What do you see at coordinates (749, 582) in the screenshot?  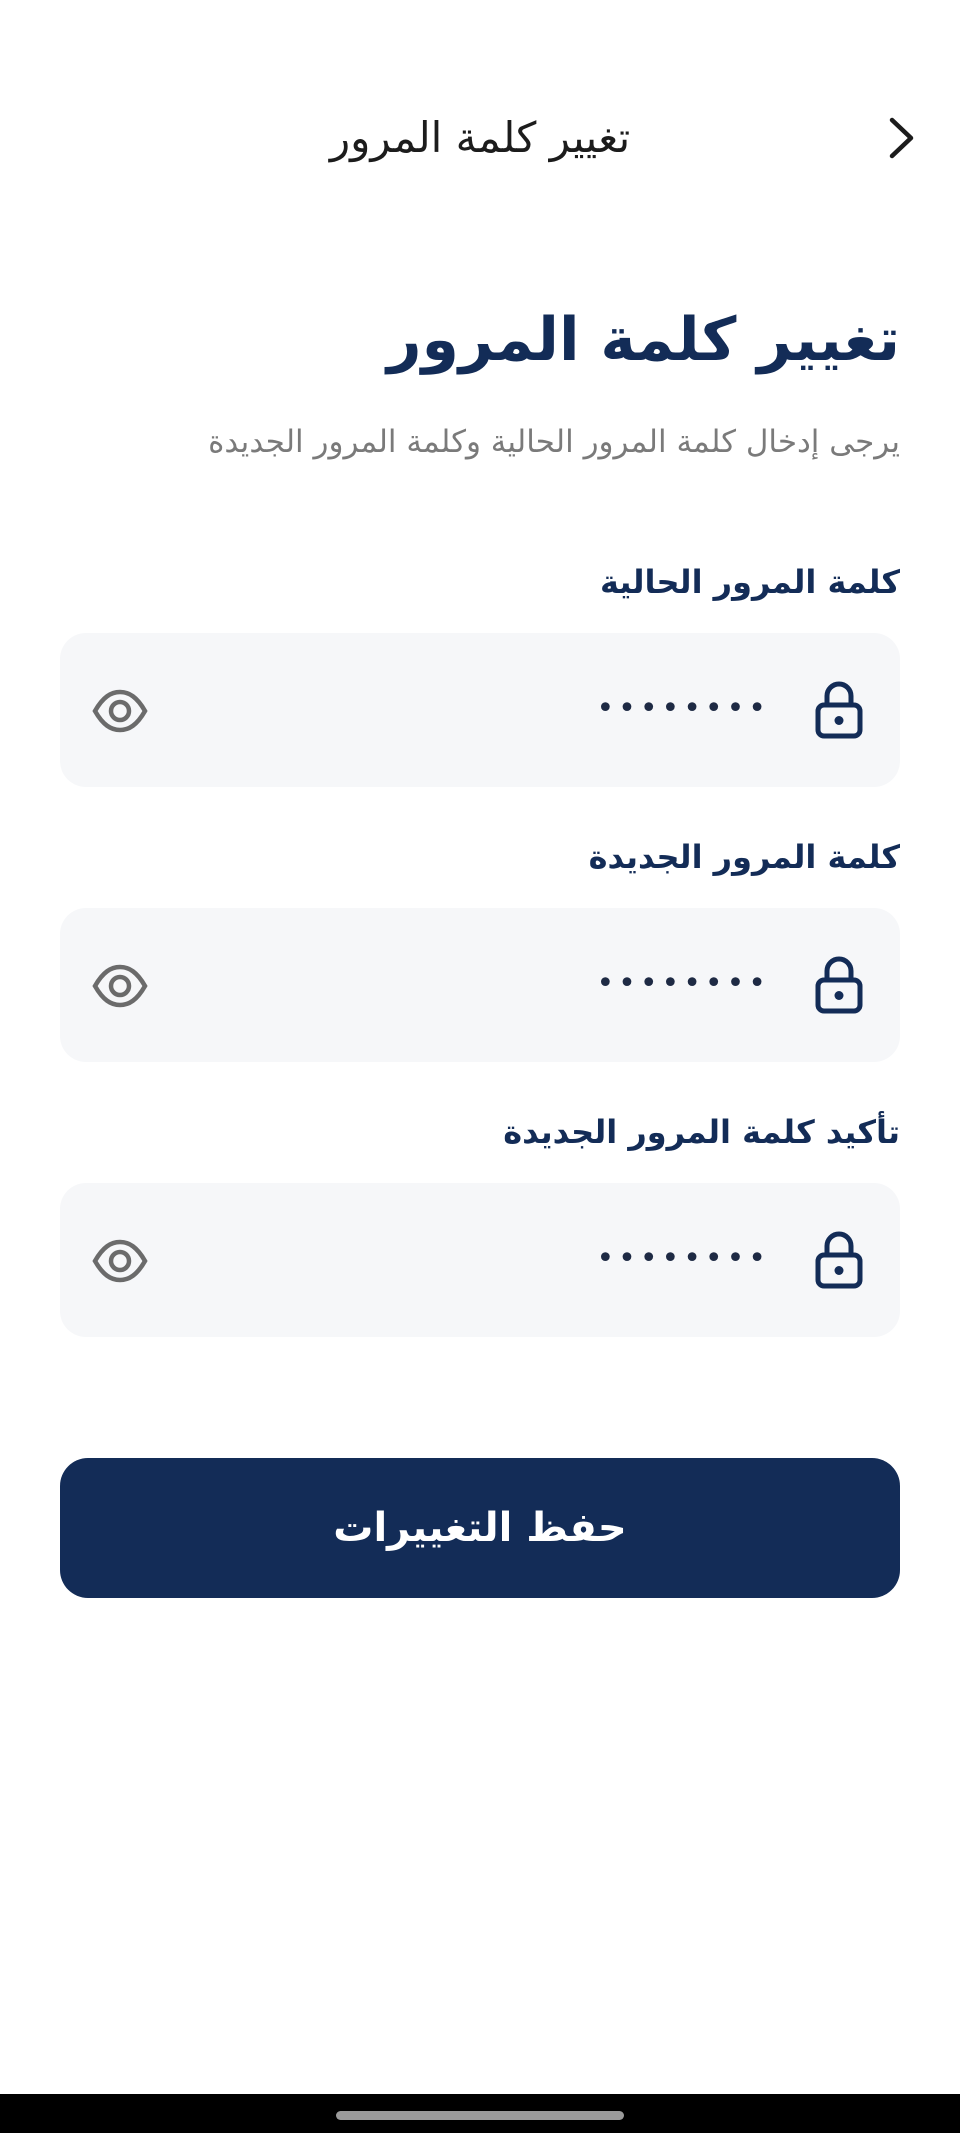 I see `current-password-label: كلمة المرور الحالية` at bounding box center [749, 582].